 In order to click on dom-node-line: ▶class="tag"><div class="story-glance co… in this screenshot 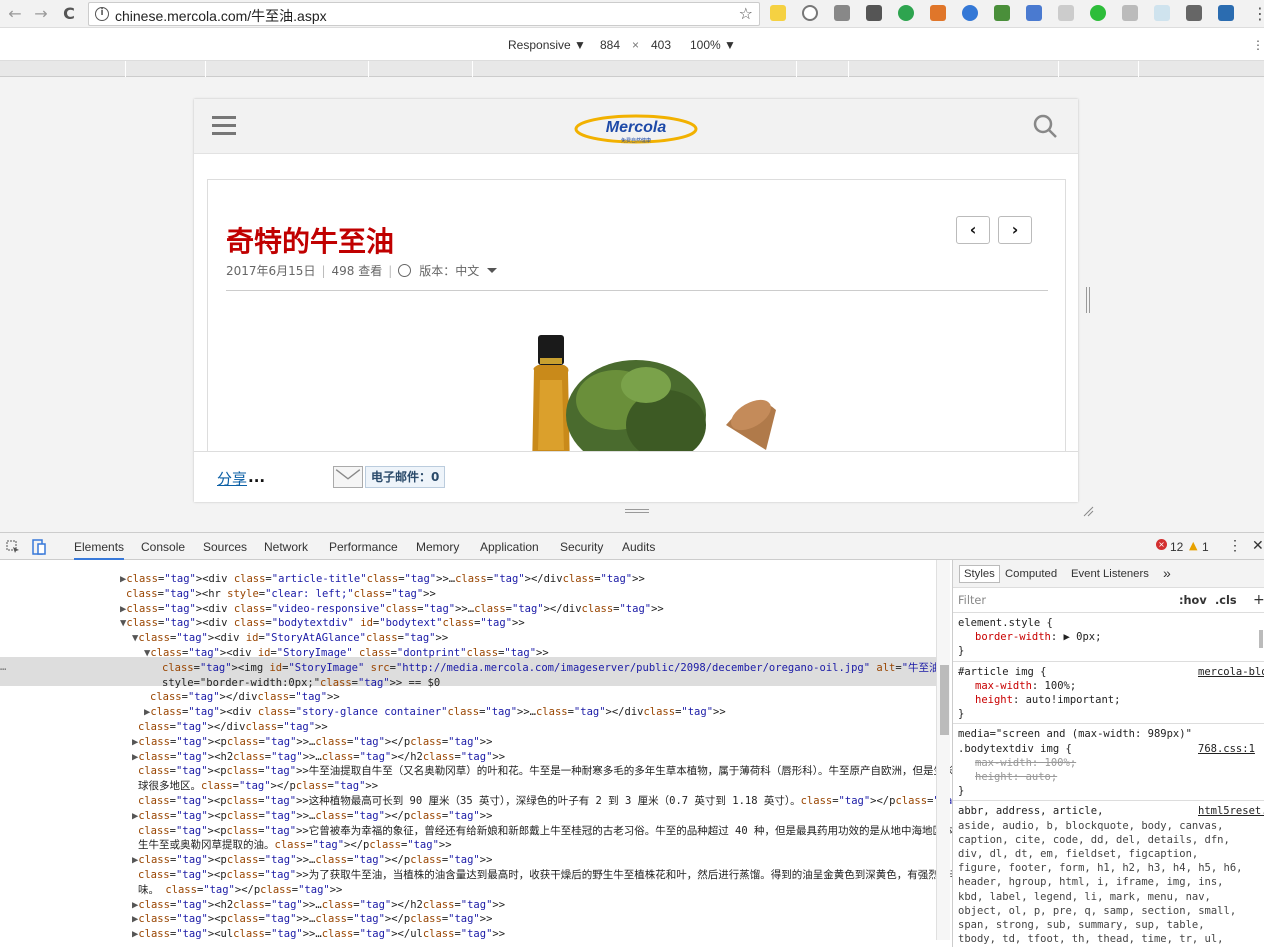, I will do `click(435, 712)`.